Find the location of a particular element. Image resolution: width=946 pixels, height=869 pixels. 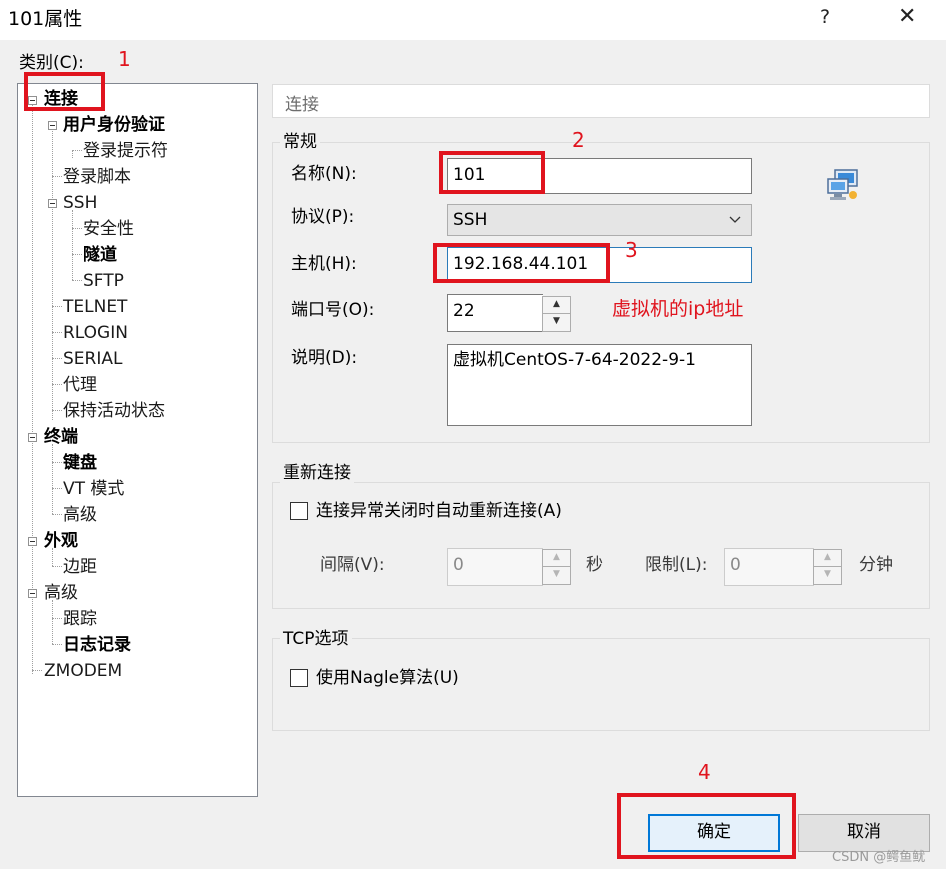

tree-item-terminal-advanced: 高级 is located at coordinates (80, 515).